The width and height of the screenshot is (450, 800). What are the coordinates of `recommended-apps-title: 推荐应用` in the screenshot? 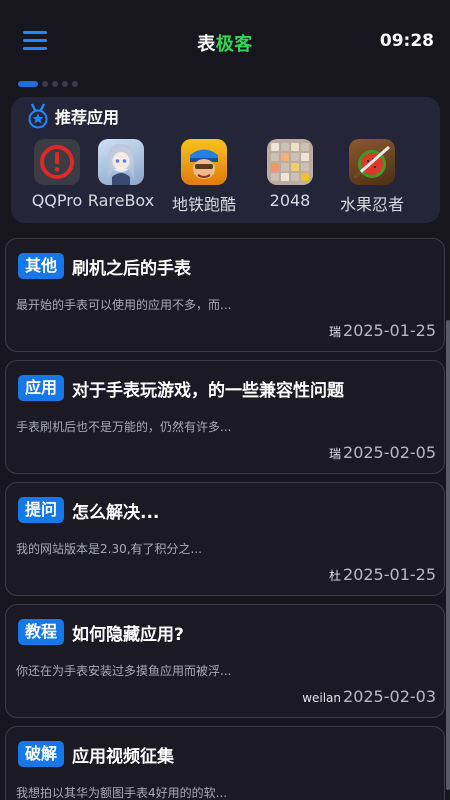 It's located at (87, 117).